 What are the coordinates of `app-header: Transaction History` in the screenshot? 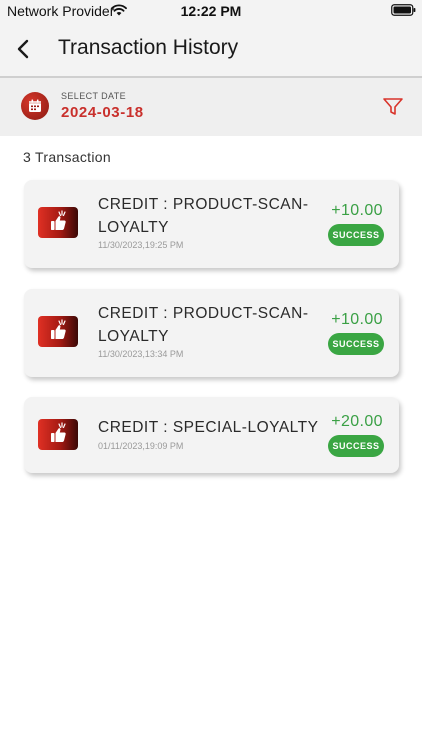 It's located at (211, 51).